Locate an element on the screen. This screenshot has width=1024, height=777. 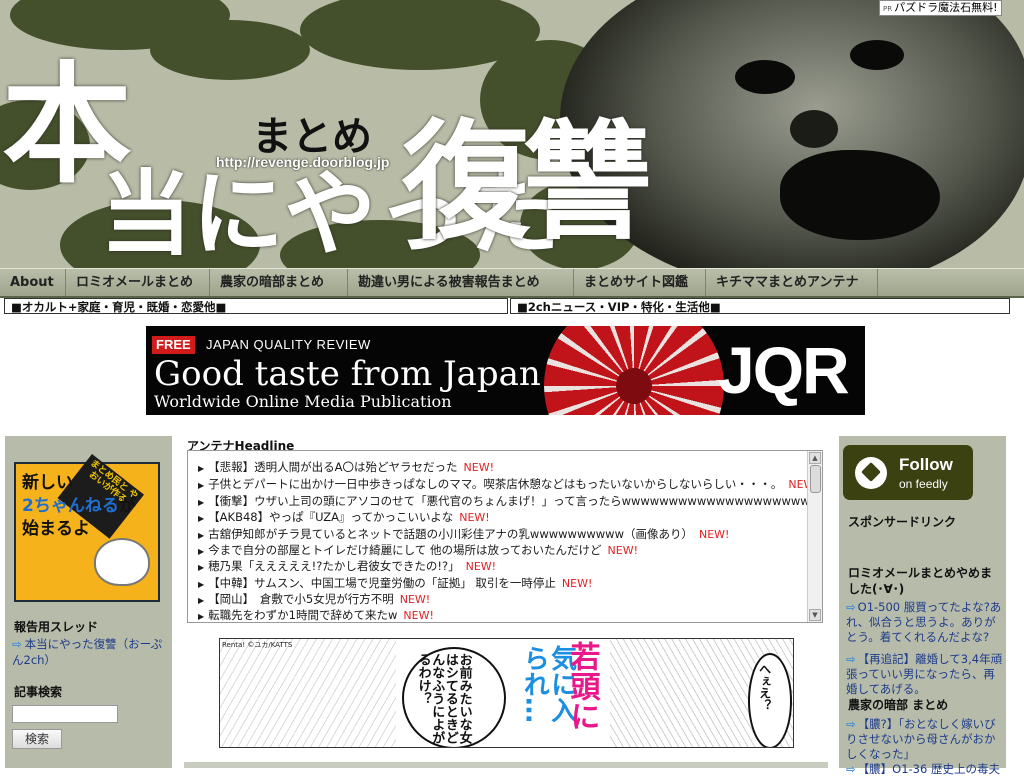
manga-catch-pink: 若頭に is located at coordinates (582, 686).